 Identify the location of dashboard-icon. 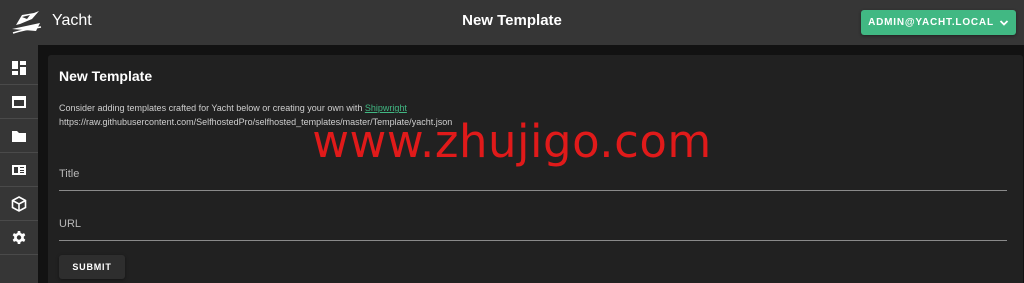
(19, 67).